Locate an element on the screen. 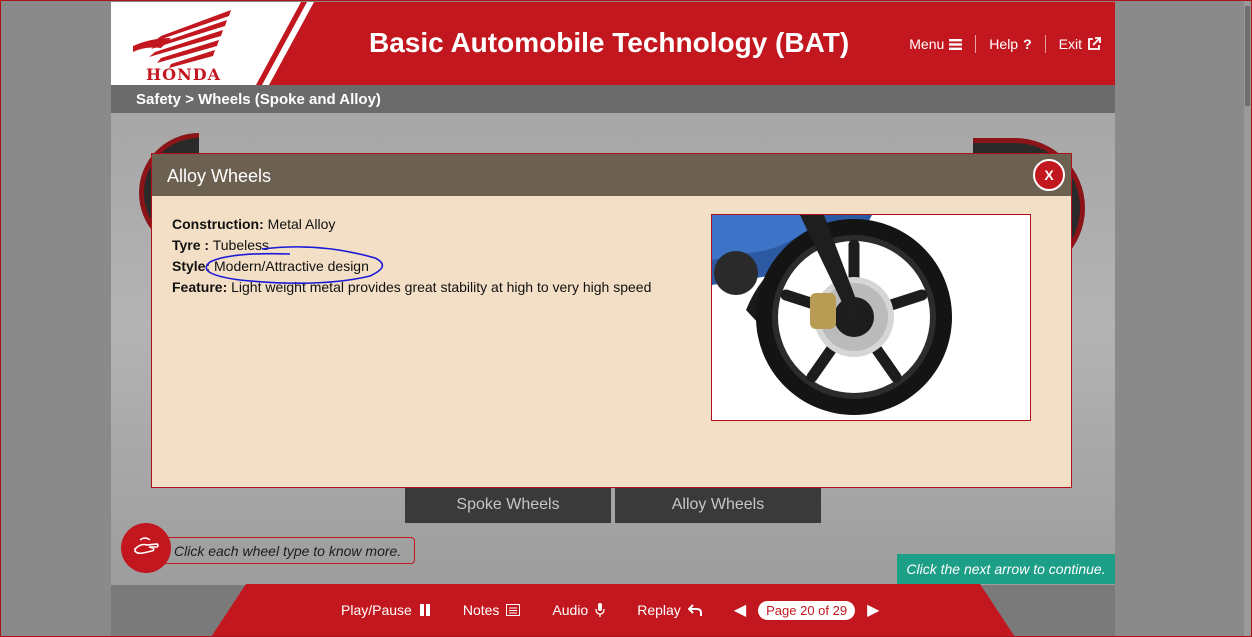 This screenshot has width=1252, height=637. page-indicator: Page 20 of 29 is located at coordinates (807, 610).